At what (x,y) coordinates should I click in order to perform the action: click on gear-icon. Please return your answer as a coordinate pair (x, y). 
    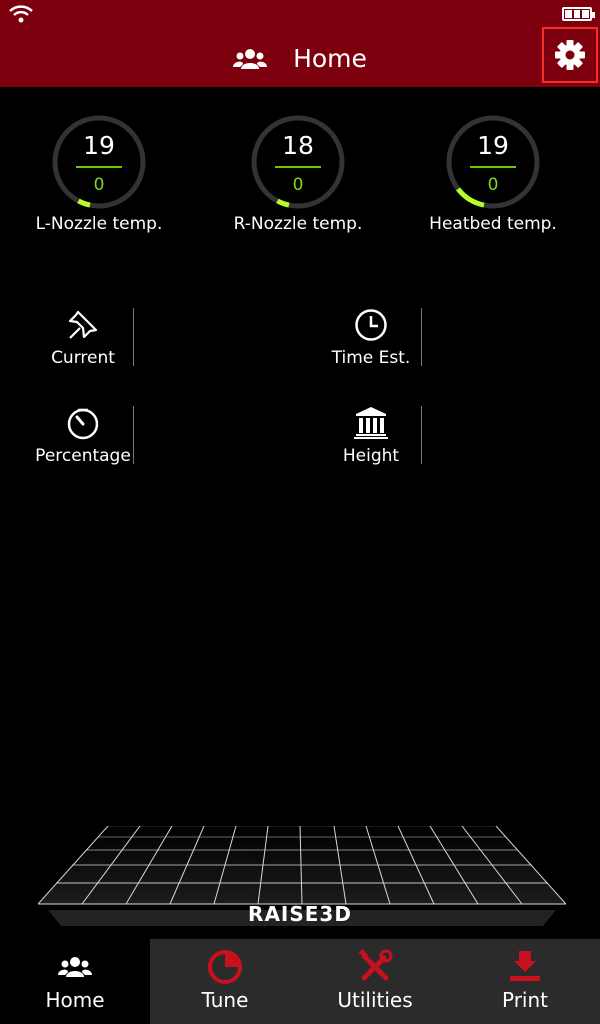
    Looking at the image, I should click on (570, 55).